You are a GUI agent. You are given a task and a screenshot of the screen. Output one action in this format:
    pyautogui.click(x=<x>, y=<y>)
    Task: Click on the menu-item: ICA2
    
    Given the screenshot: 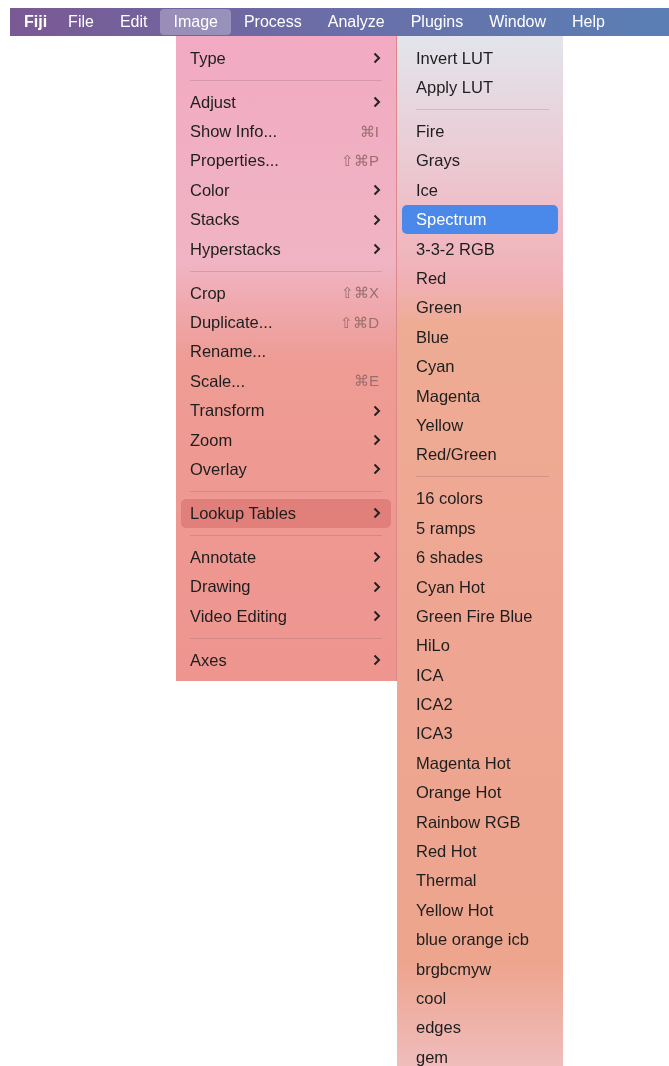 What is the action you would take?
    pyautogui.click(x=480, y=704)
    